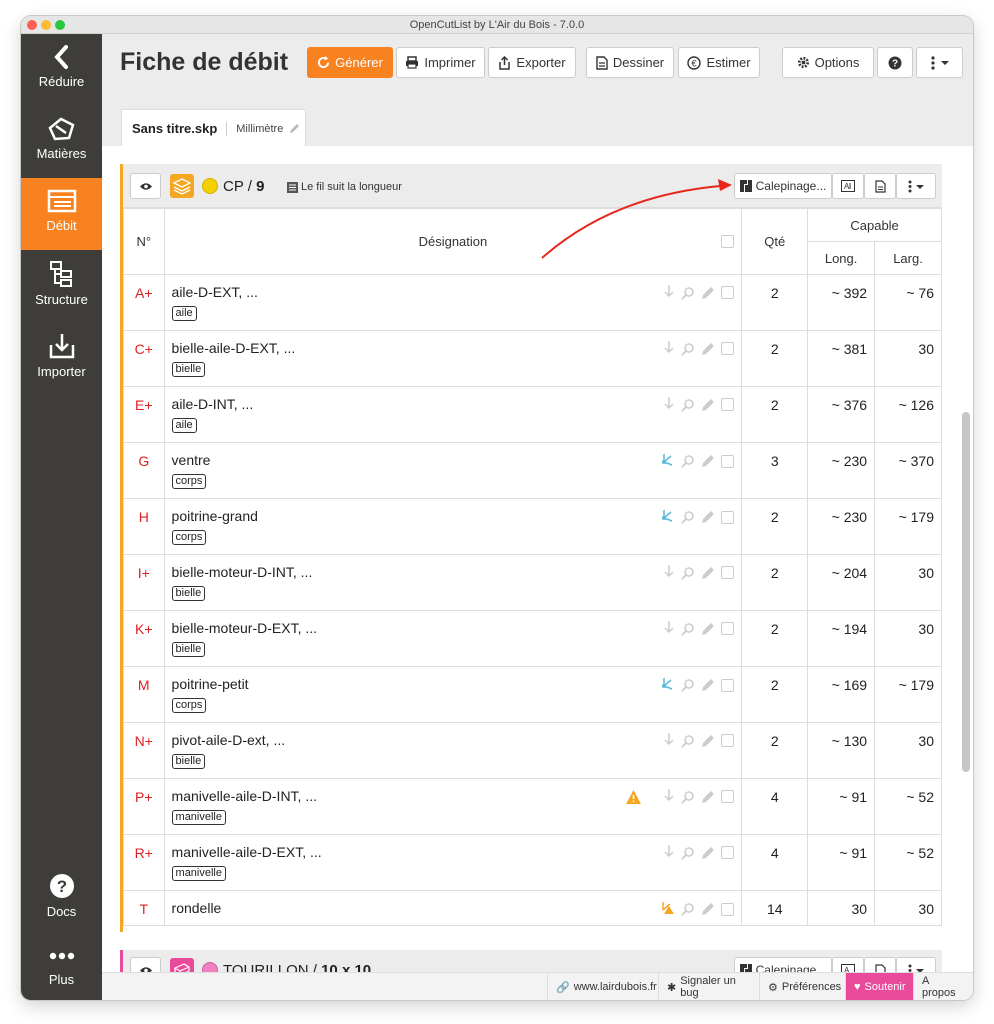 This screenshot has width=994, height=1024. Describe the element at coordinates (532, 638) in the screenshot. I see `table-row: K+ bielle-moteur-D-EXT, ... bielle 2 ~ 194 30` at that location.